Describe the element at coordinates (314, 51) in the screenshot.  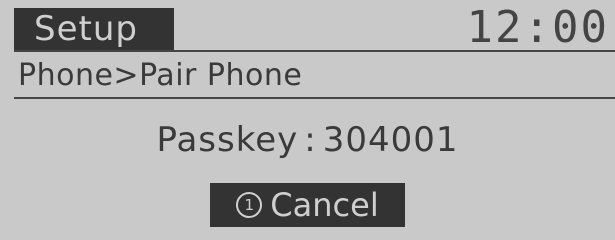
I see `header-divider` at that location.